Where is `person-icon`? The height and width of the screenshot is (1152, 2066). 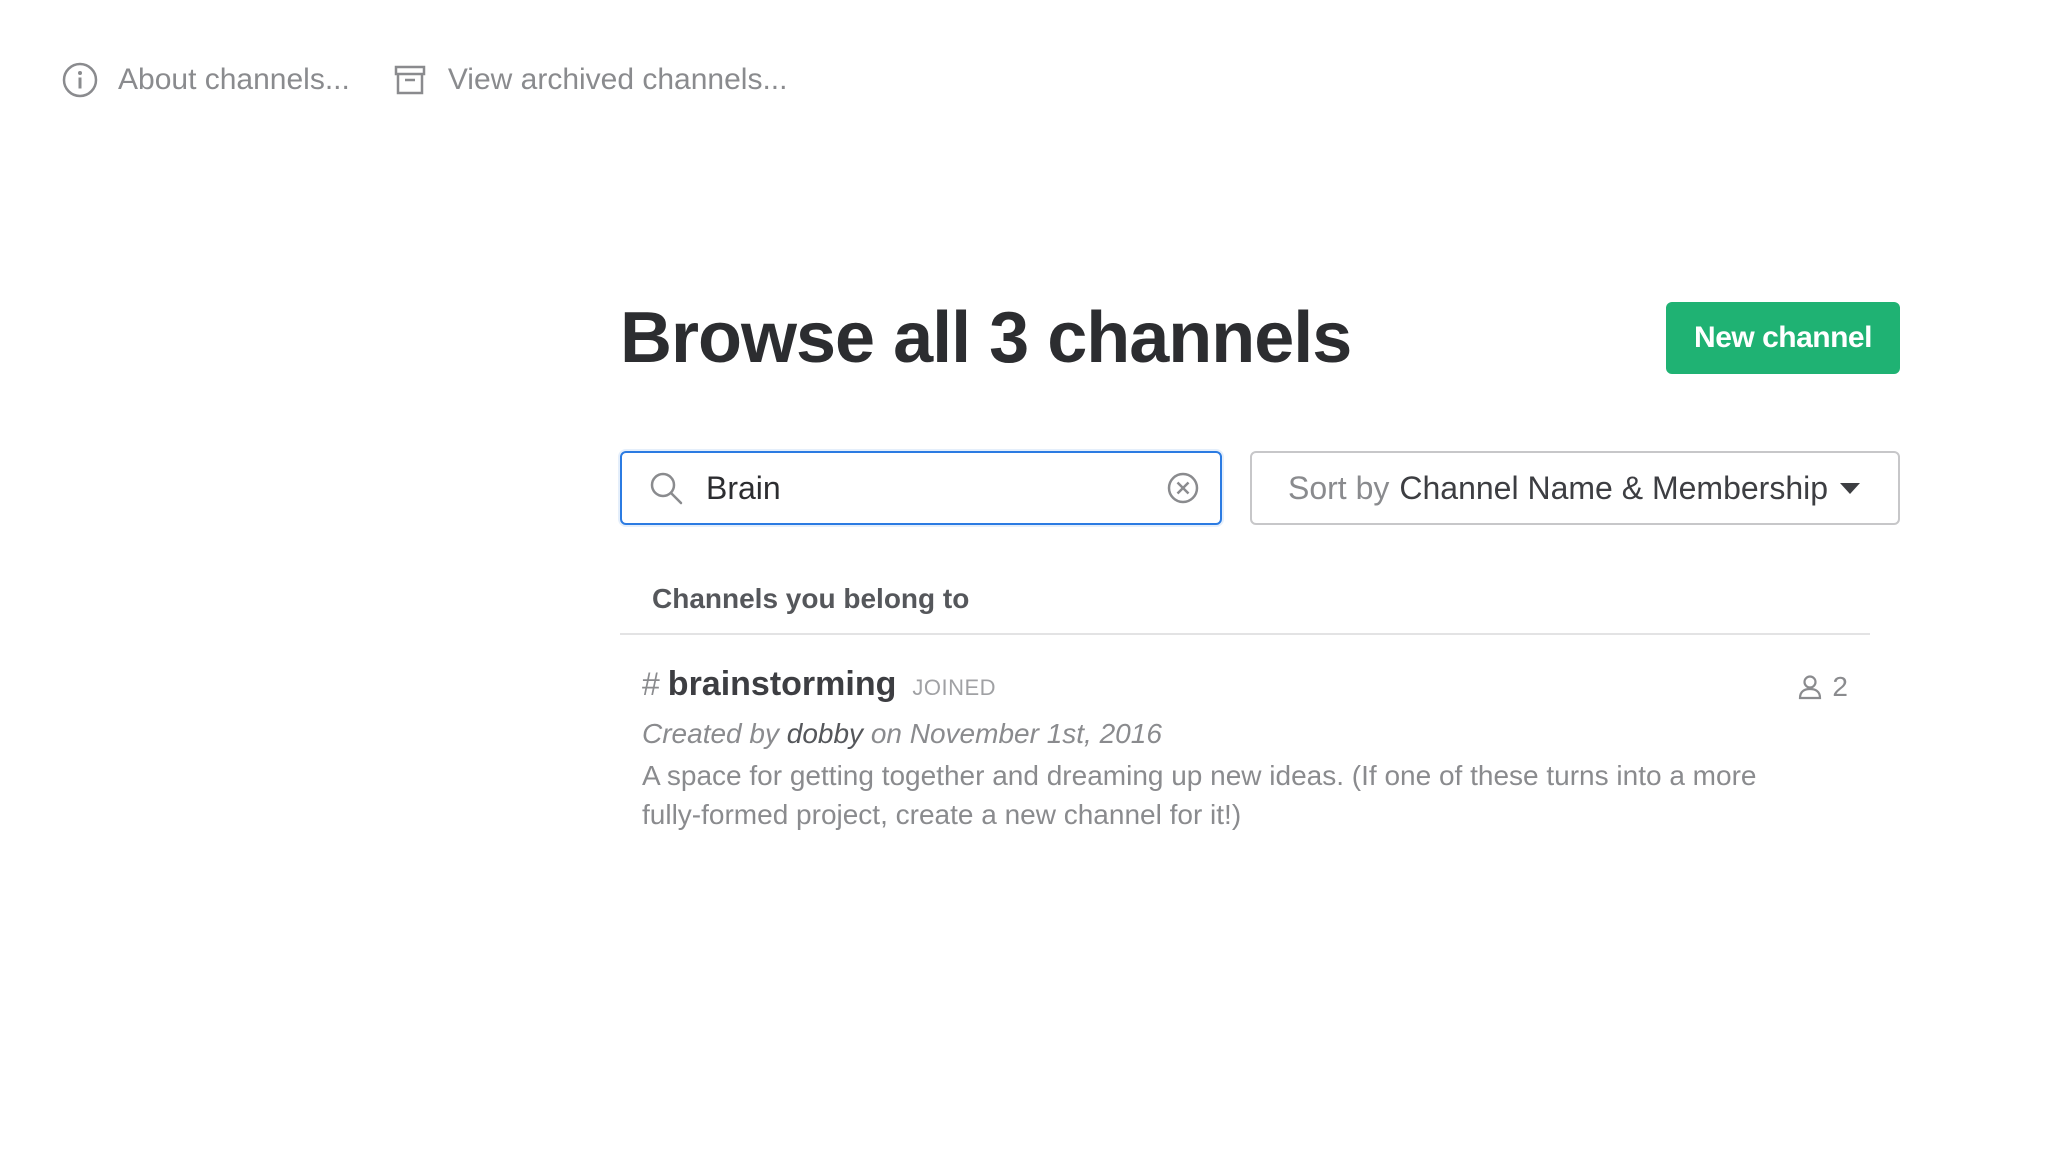
person-icon is located at coordinates (1810, 687).